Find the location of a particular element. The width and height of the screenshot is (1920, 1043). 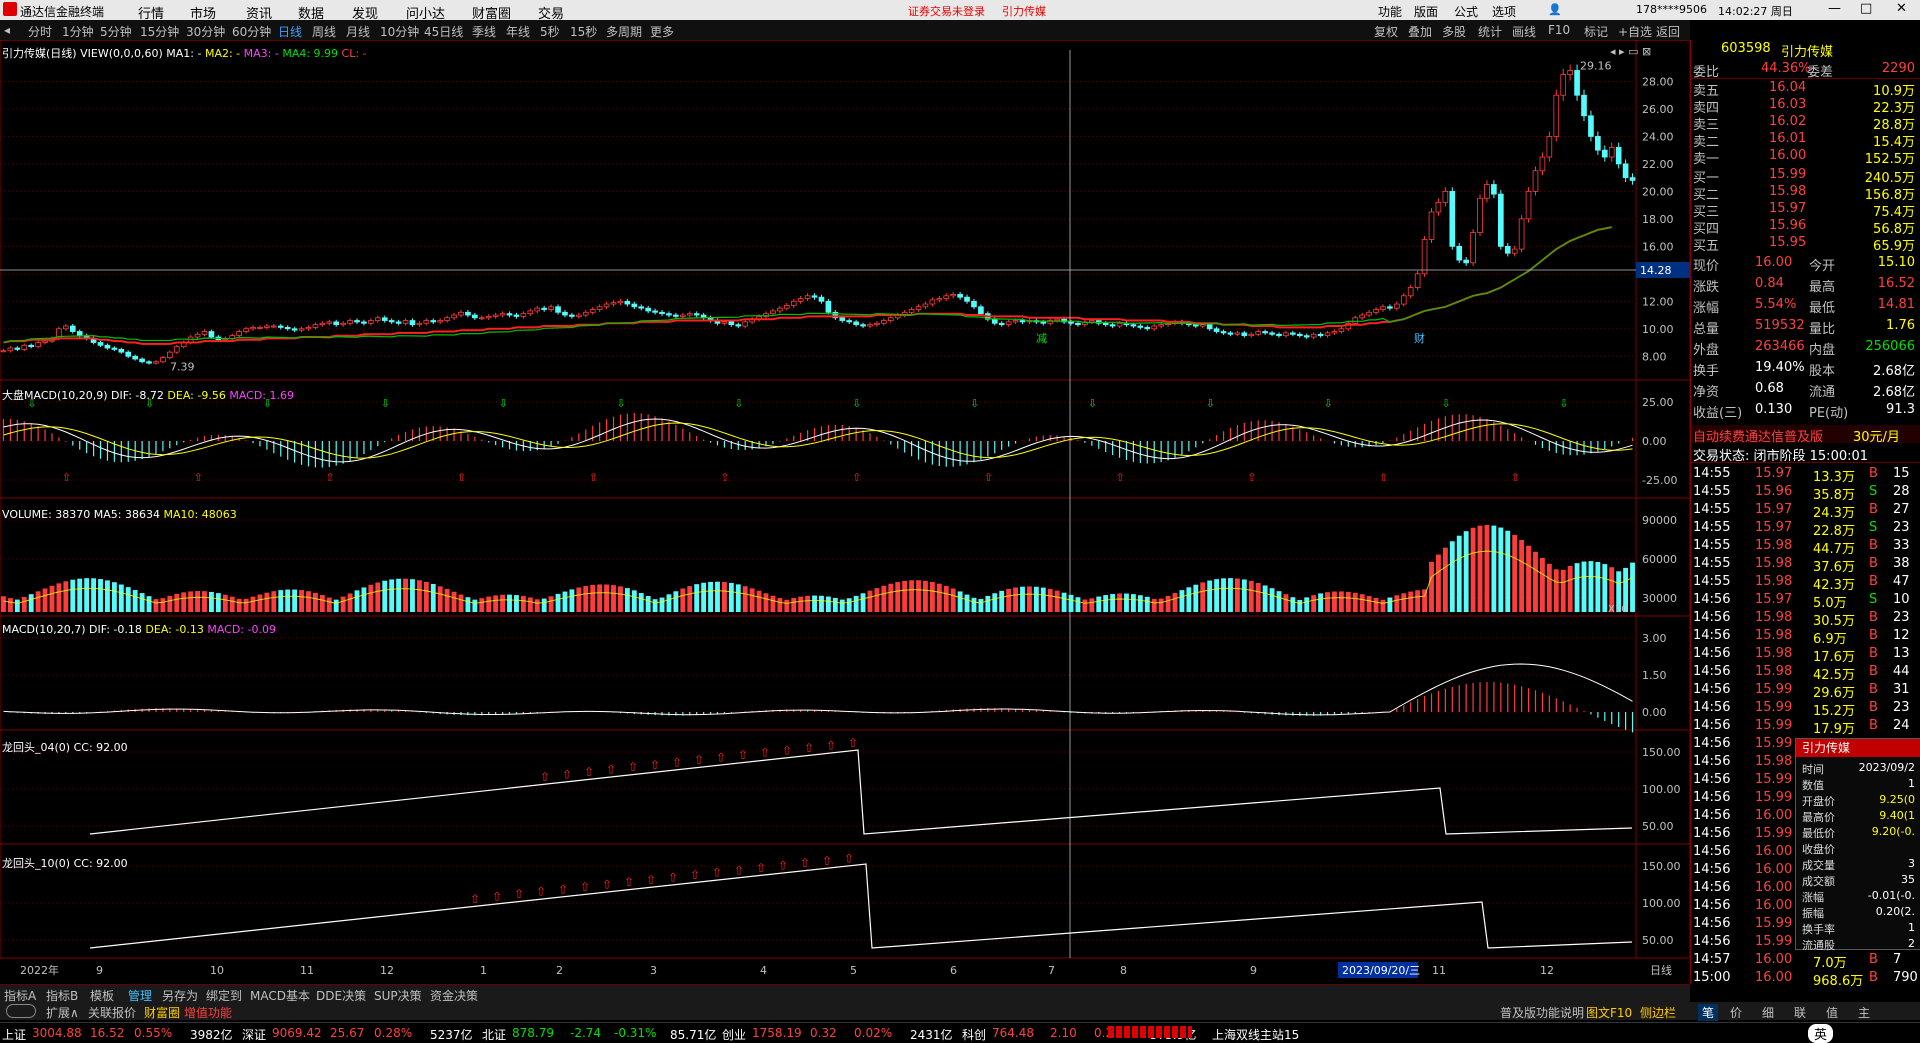

btn-duogu: 多股 is located at coordinates (1454, 31).